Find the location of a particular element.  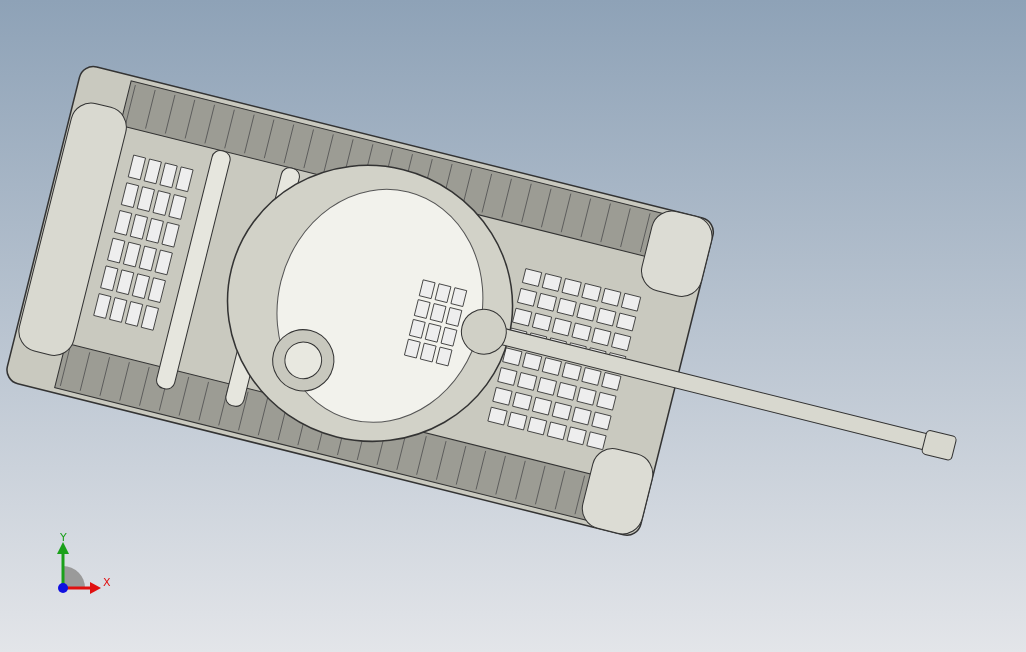

axis-label: Y is located at coordinates (63, 537).